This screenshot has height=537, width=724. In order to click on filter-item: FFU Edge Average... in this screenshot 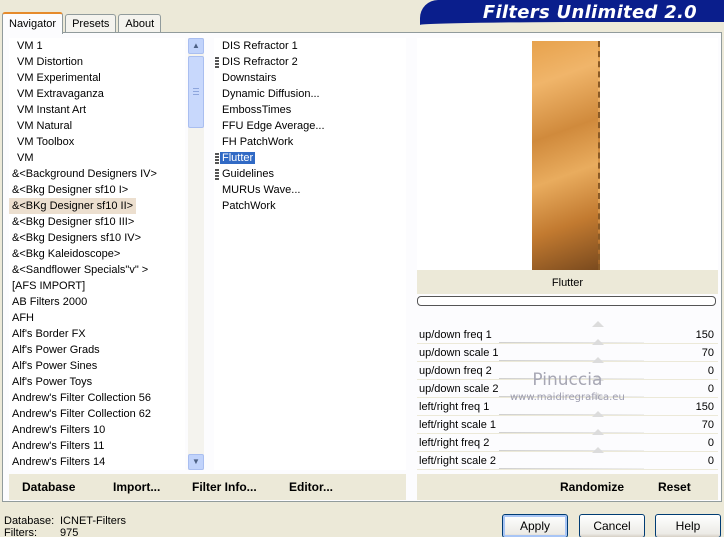, I will do `click(310, 126)`.